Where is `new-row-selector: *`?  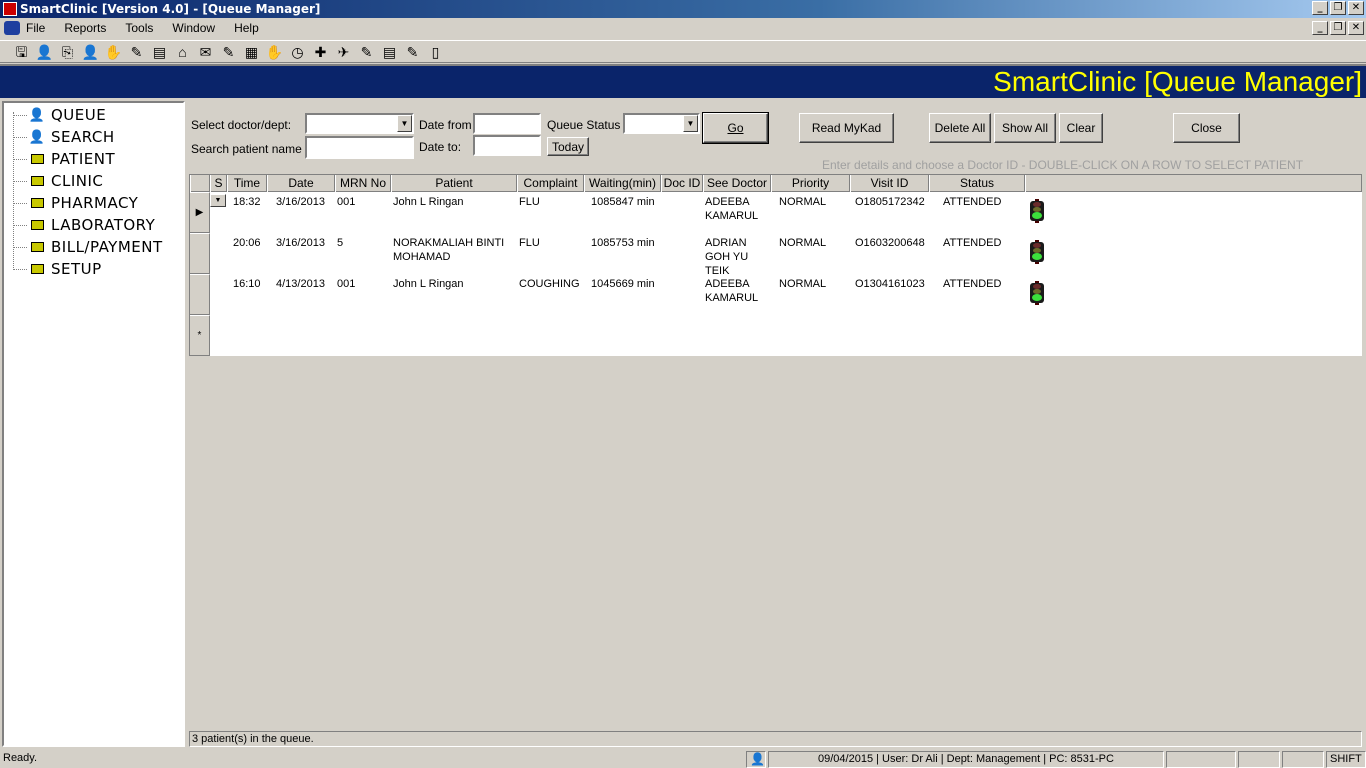 new-row-selector: * is located at coordinates (200, 335).